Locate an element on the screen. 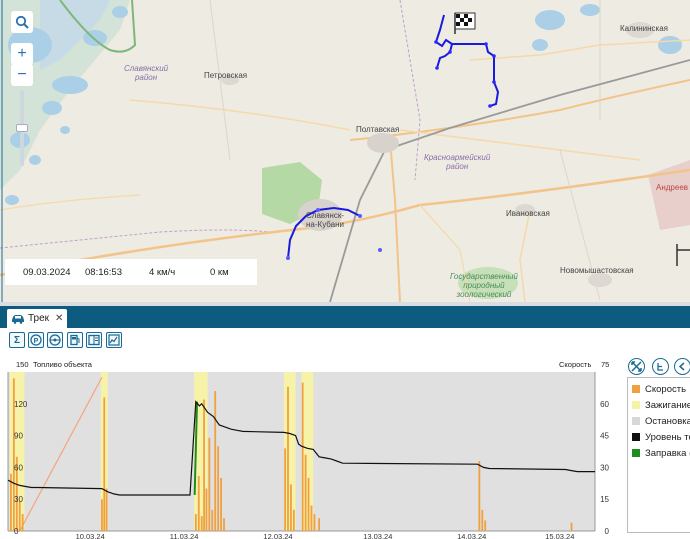  chevron-left-icon is located at coordinates (681, 366).